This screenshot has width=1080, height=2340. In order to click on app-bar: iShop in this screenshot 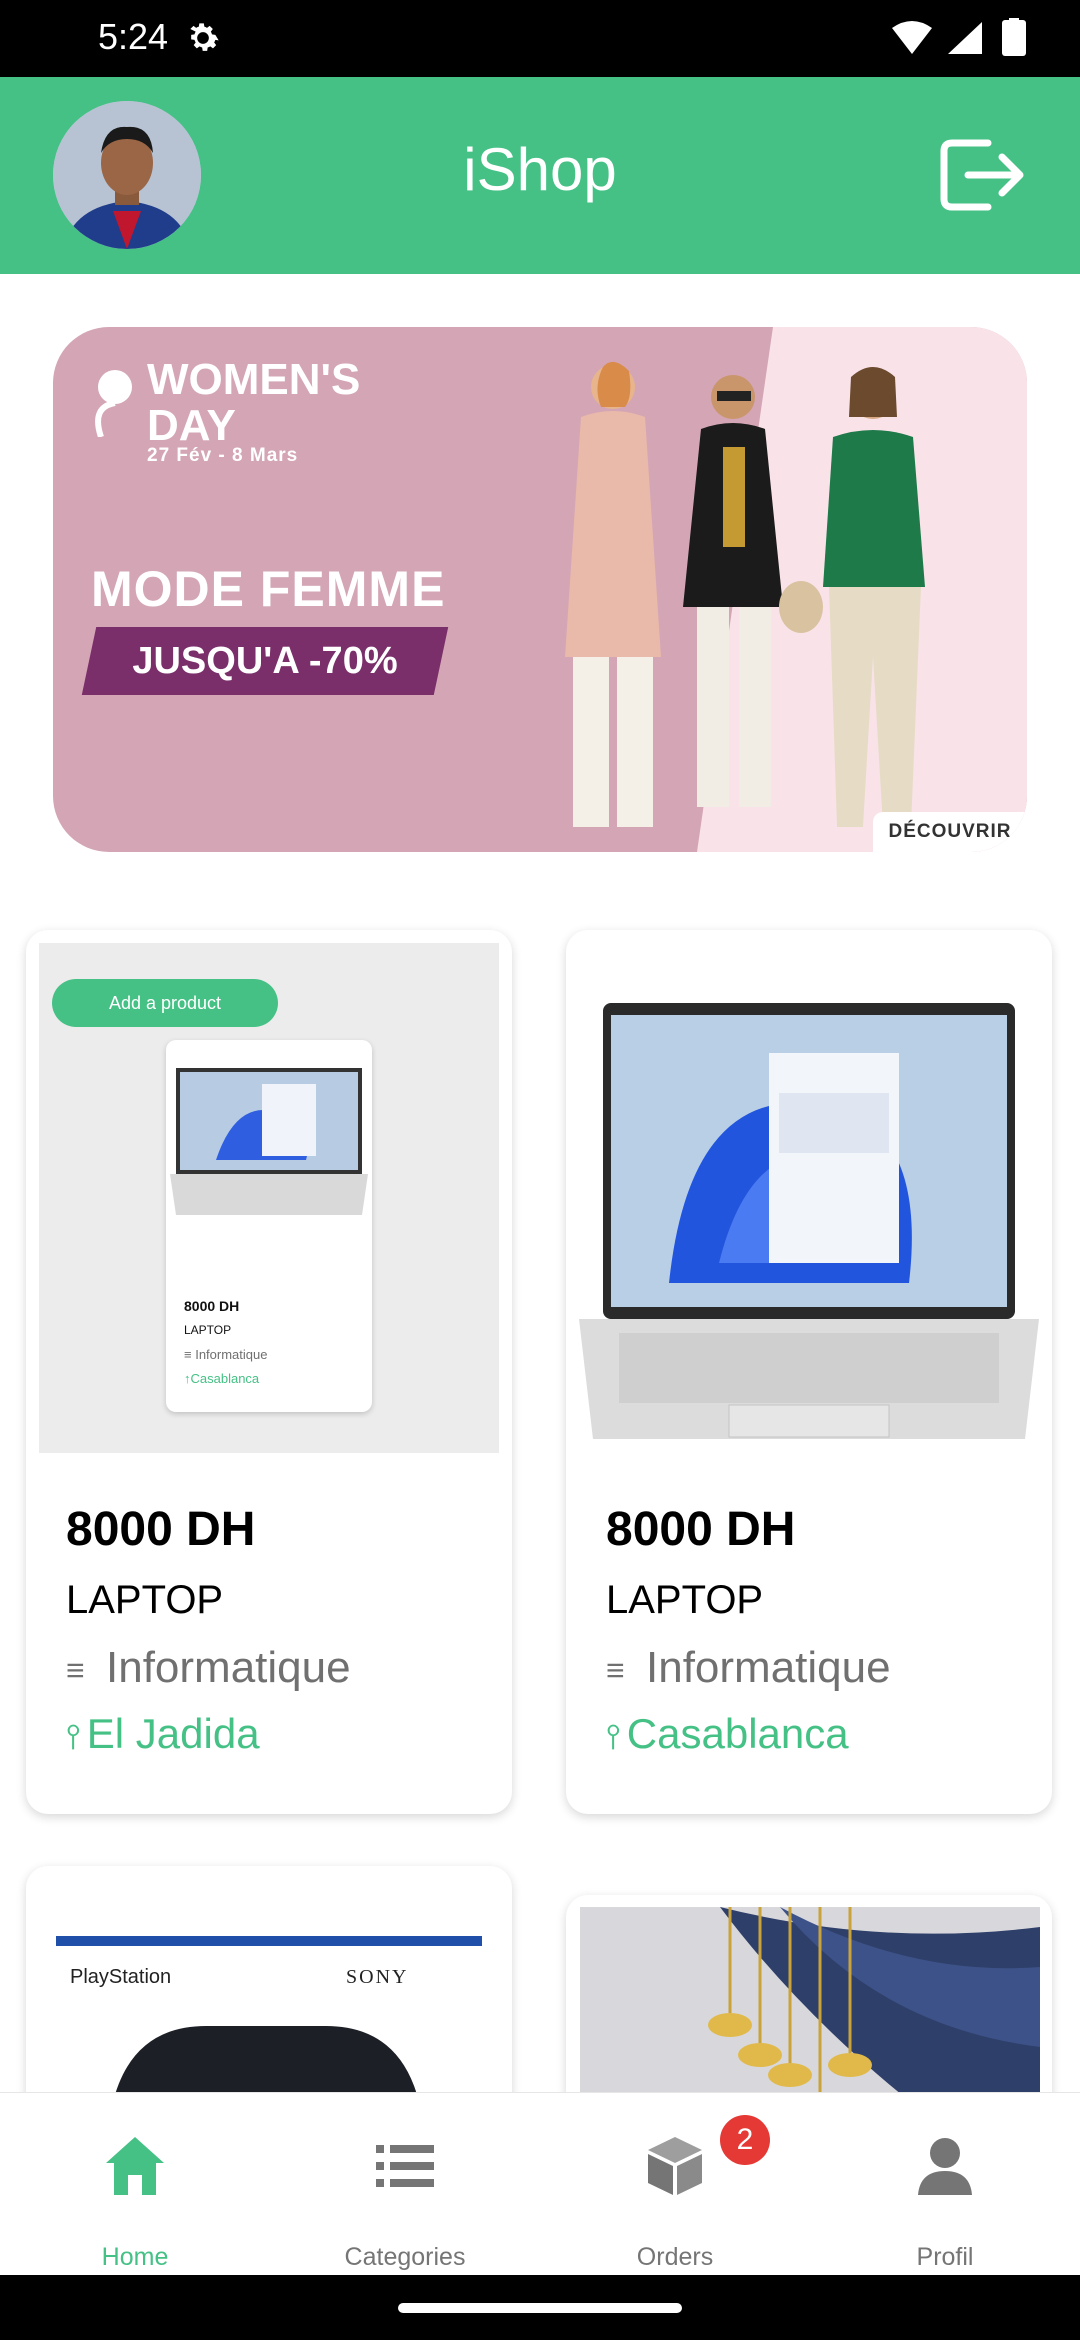, I will do `click(540, 175)`.